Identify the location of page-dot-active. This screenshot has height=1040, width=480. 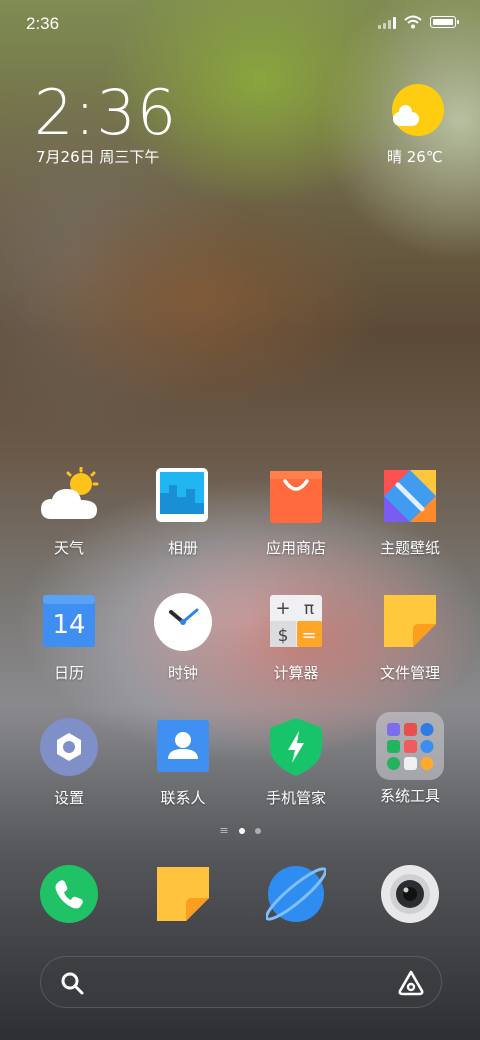
(241, 831).